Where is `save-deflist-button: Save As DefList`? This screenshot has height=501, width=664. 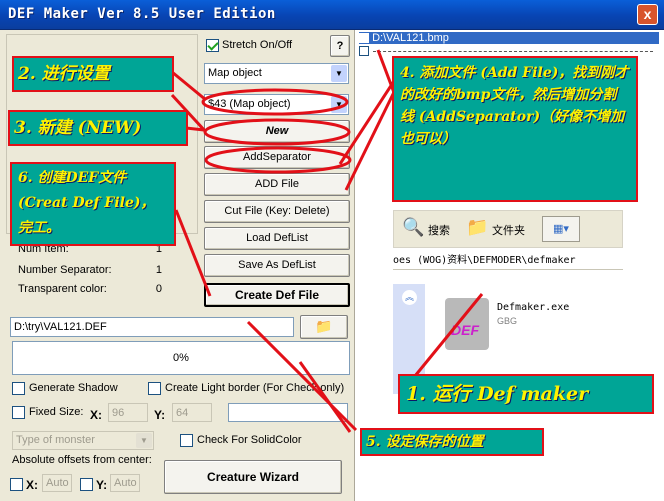
save-deflist-button: Save As DefList is located at coordinates (277, 265).